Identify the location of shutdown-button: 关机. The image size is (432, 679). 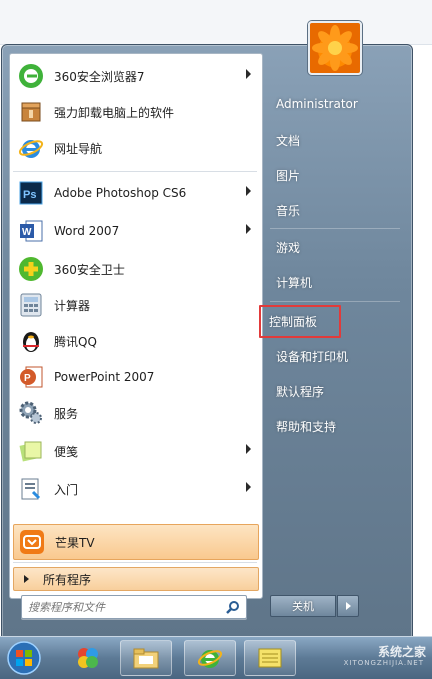
(303, 606).